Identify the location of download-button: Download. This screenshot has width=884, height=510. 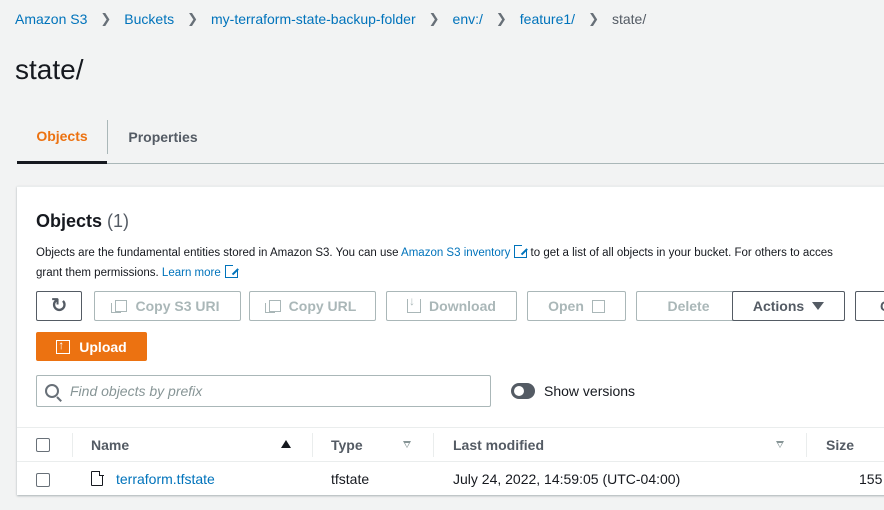
(451, 306).